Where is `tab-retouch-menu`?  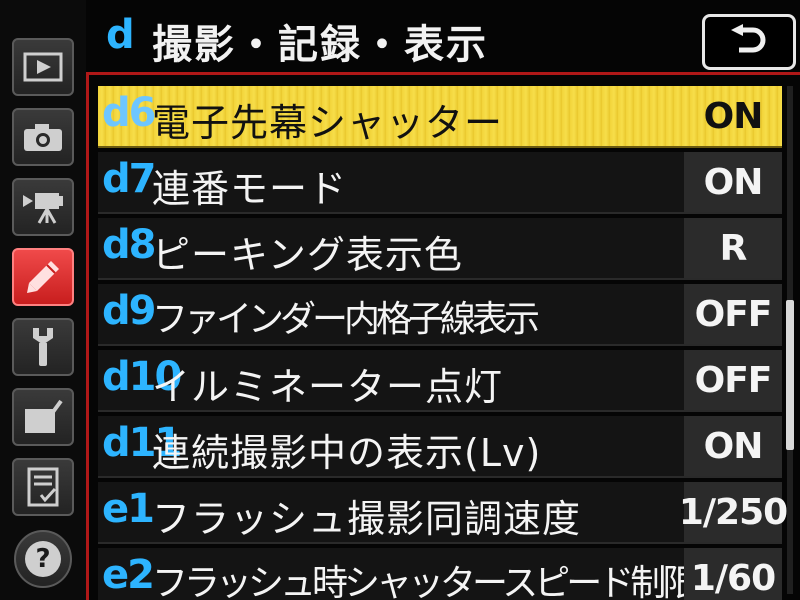
tab-retouch-menu is located at coordinates (43, 417).